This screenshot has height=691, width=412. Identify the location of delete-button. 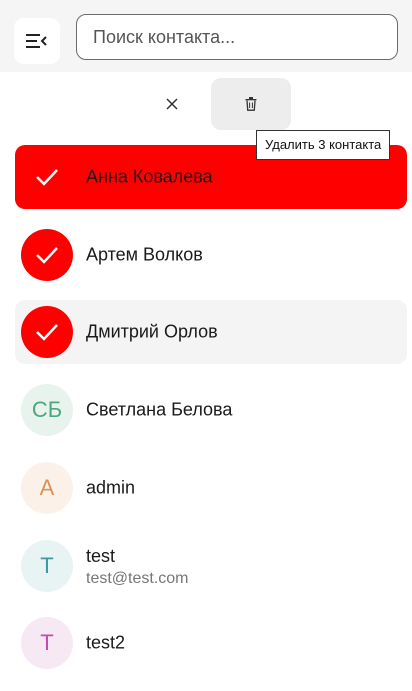
(251, 104).